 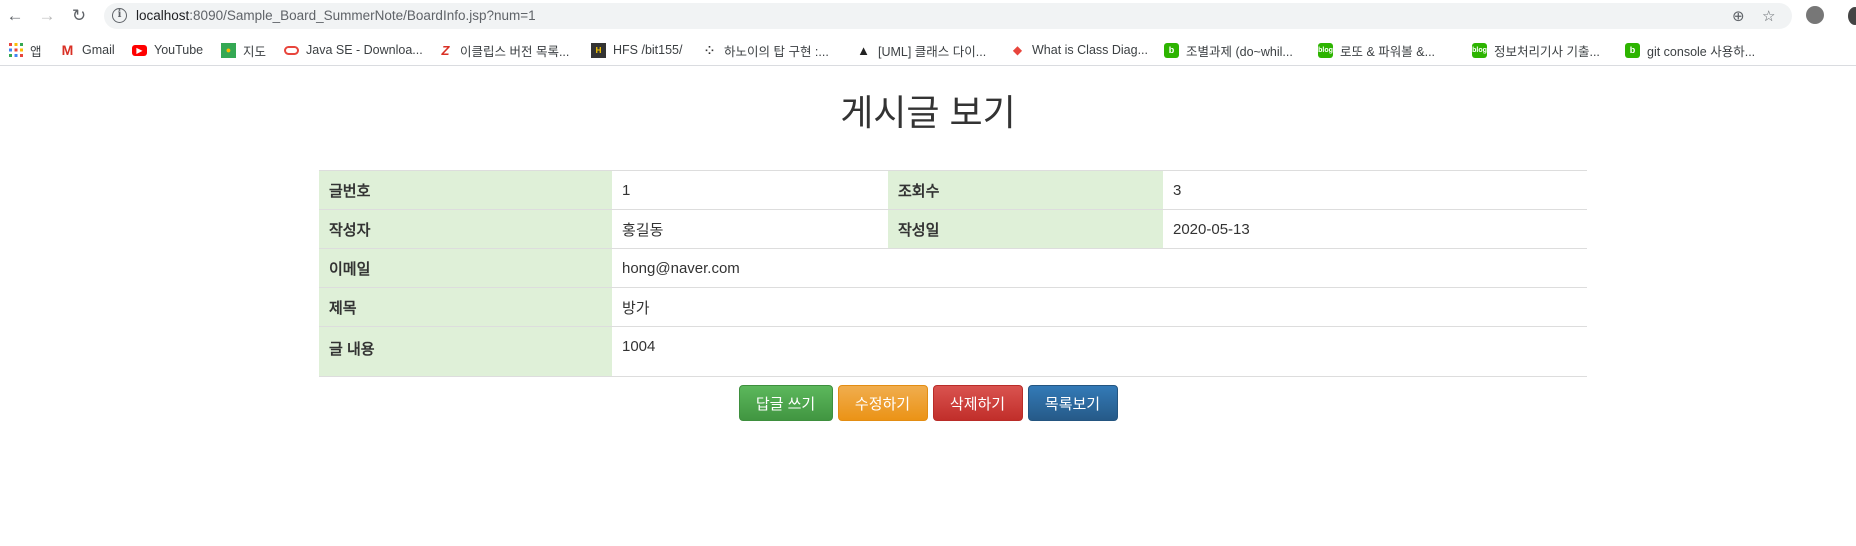 I want to click on action-buttons: 답글 쓰기 수정하기 삭제하기 목록보기, so click(x=928, y=403).